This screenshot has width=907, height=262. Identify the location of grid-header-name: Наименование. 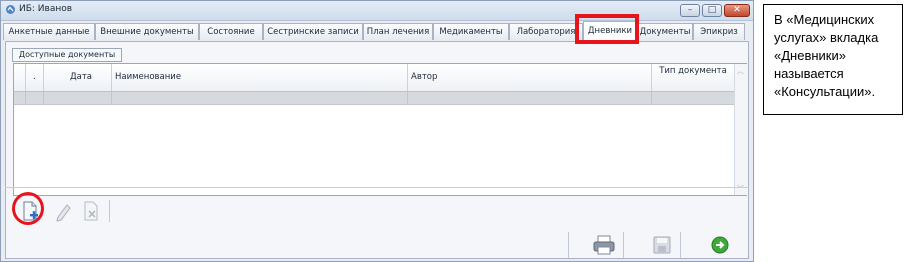
(260, 77).